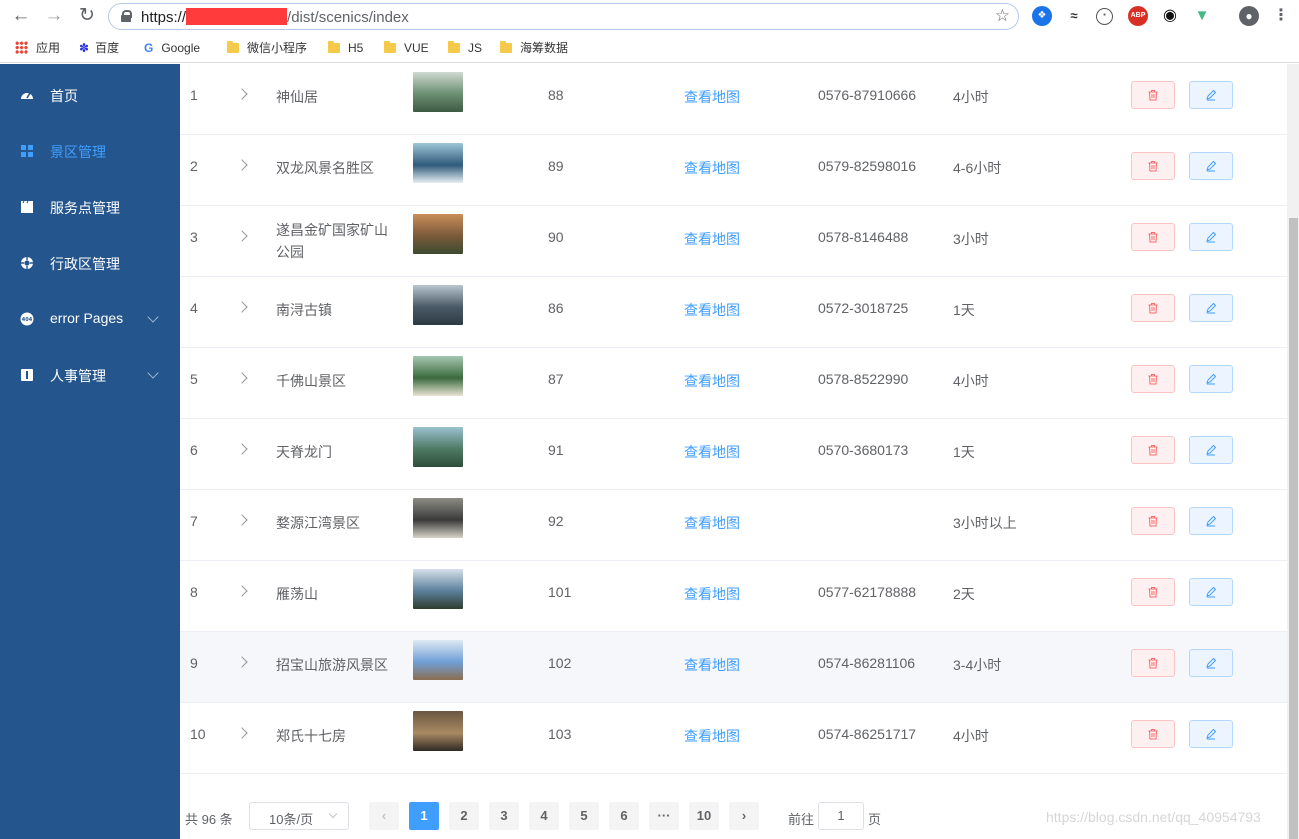  What do you see at coordinates (54, 16) in the screenshot?
I see `forward-icon: →` at bounding box center [54, 16].